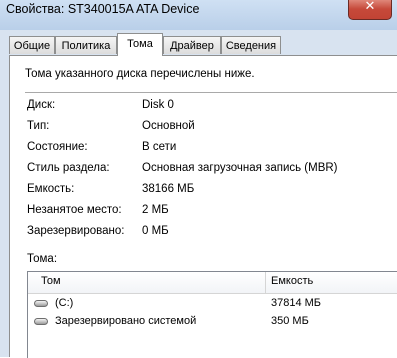 The image size is (397, 358). I want to click on disk-label: Диск:, so click(41, 105).